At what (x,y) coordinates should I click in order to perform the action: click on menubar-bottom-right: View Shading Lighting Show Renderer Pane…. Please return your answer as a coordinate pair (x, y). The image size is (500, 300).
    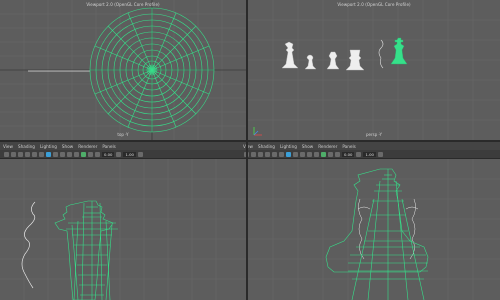
    Looking at the image, I should click on (370, 146).